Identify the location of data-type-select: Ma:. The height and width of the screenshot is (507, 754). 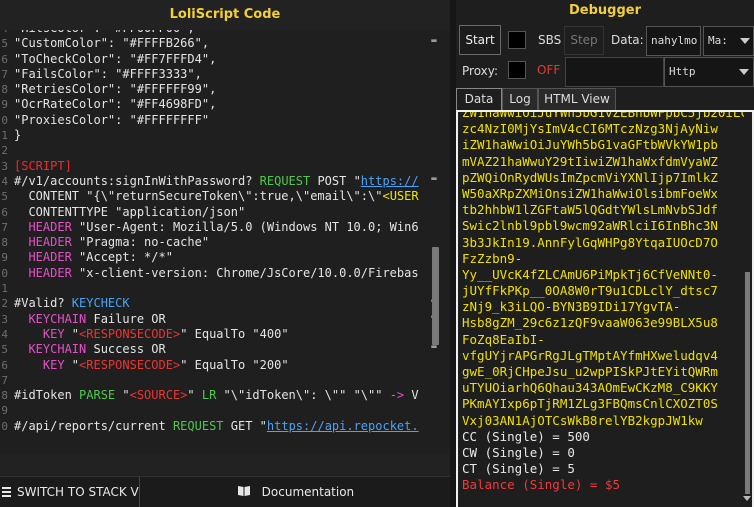
(728, 41).